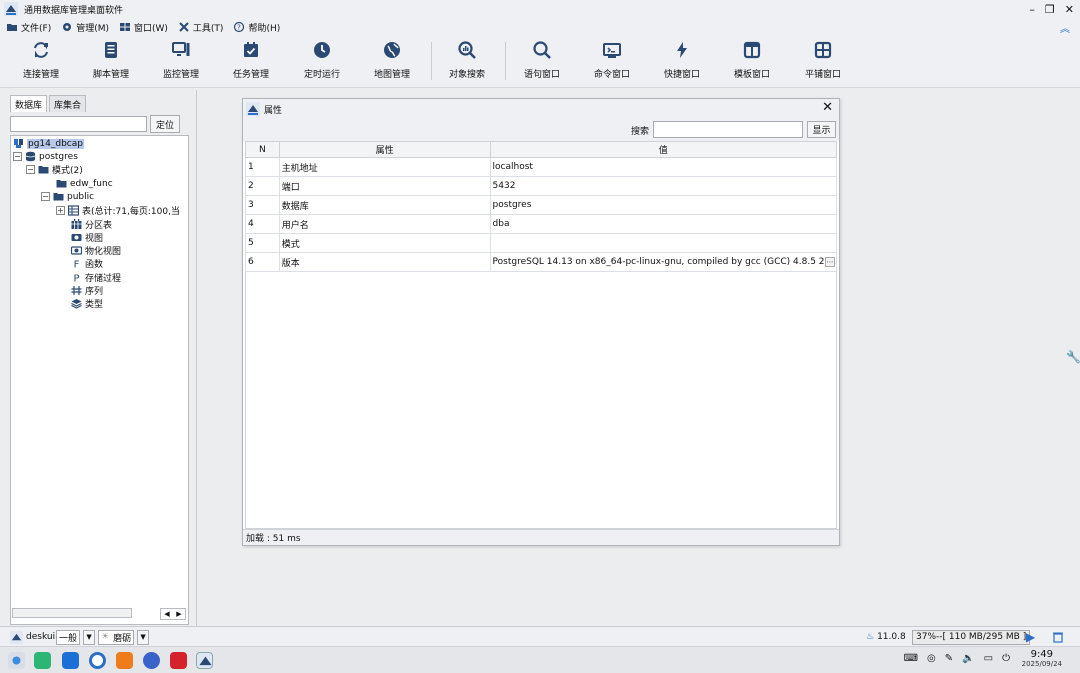 The image size is (1080, 673). I want to click on search-input, so click(728, 129).